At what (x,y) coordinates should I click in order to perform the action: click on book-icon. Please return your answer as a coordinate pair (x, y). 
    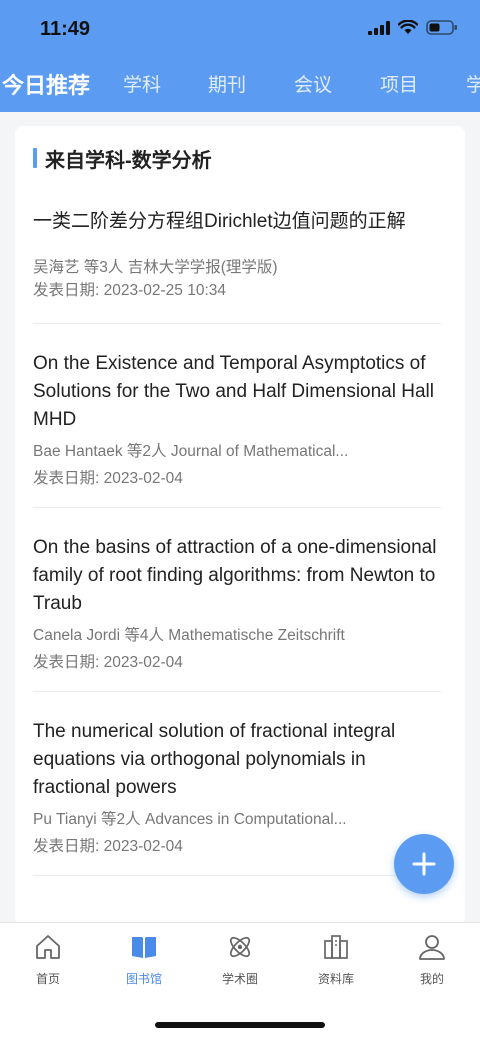
    Looking at the image, I should click on (144, 947).